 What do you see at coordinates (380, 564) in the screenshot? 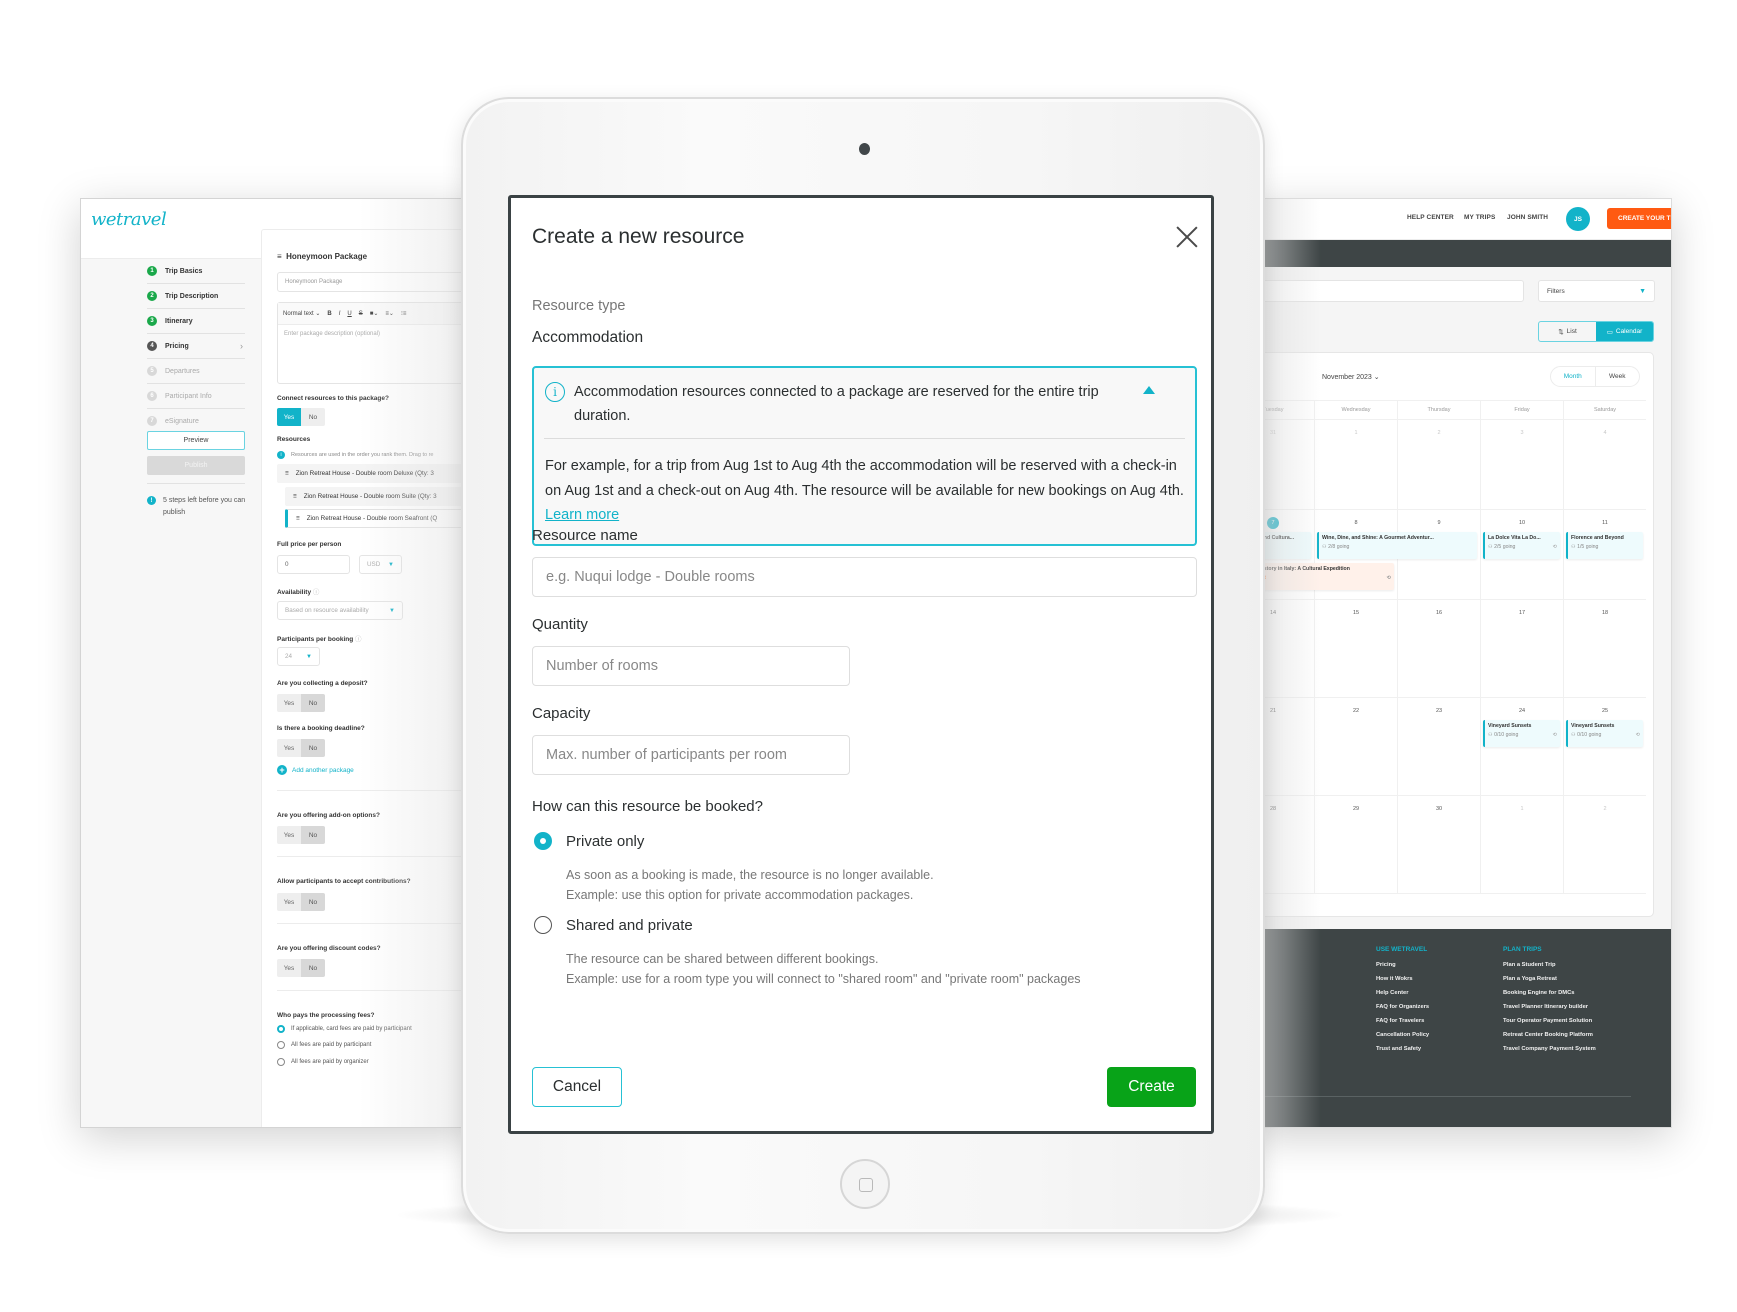
I see `currency-select: USD ▼` at bounding box center [380, 564].